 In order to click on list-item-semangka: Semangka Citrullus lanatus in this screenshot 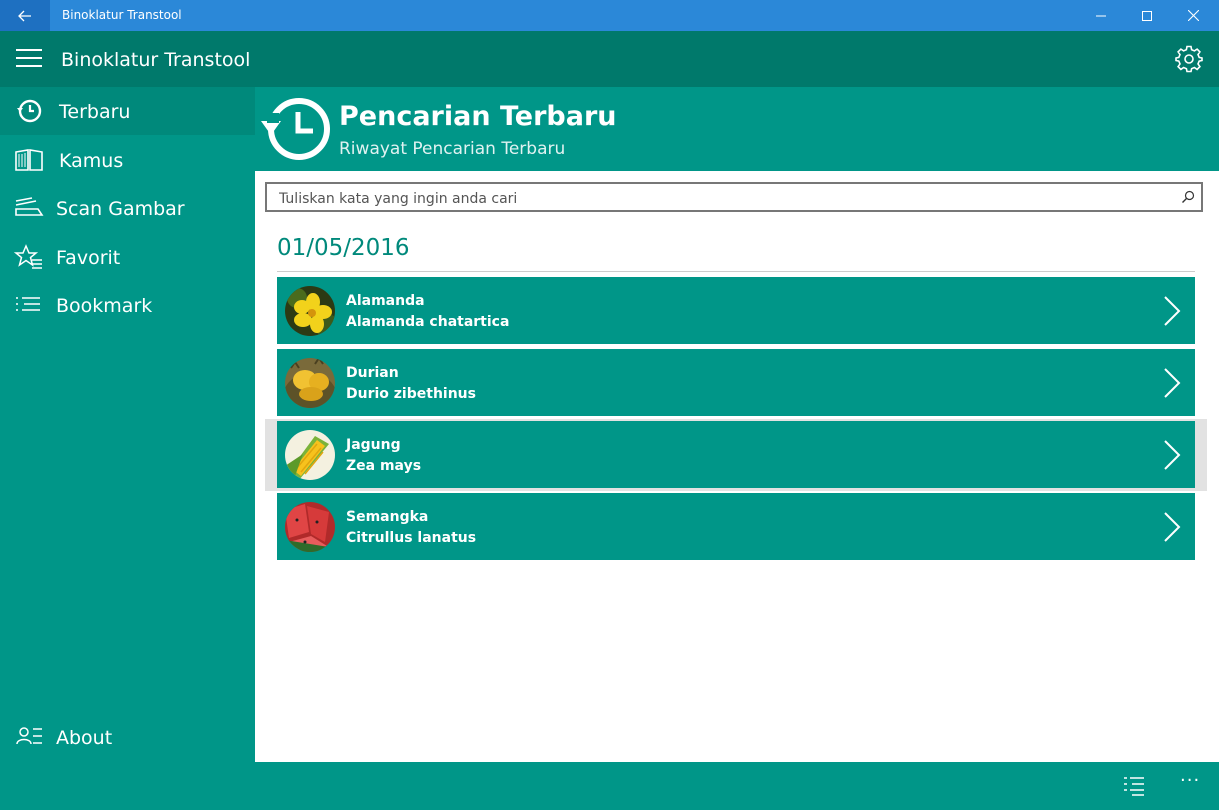, I will do `click(736, 526)`.